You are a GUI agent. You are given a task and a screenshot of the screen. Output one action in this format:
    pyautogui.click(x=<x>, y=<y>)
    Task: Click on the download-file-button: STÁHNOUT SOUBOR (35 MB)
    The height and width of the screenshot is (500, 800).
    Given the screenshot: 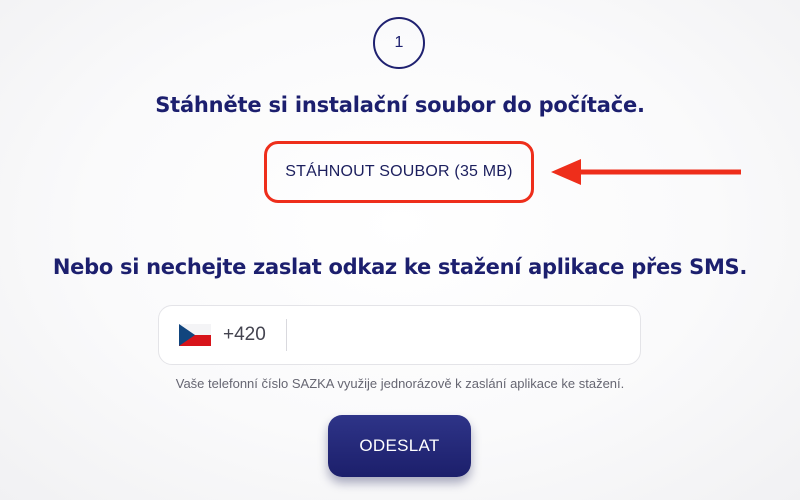 What is the action you would take?
    pyautogui.click(x=398, y=172)
    